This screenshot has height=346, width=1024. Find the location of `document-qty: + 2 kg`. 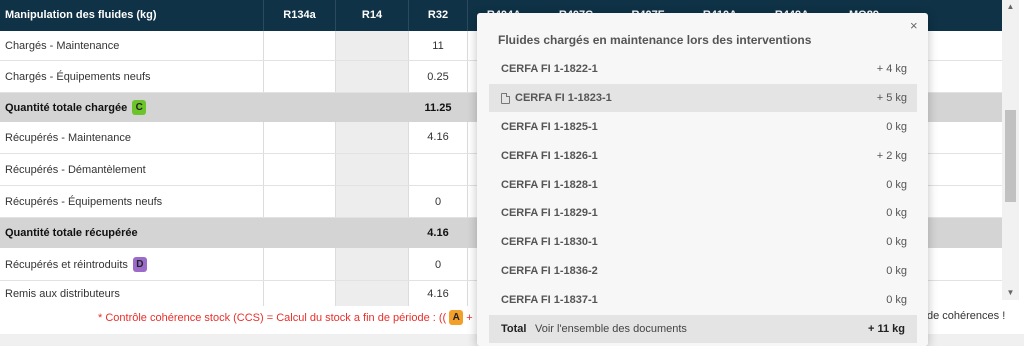

document-qty: + 2 kg is located at coordinates (891, 156).